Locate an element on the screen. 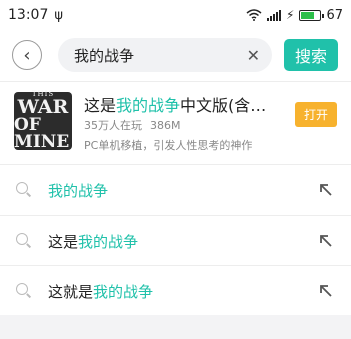  open-button: 打开 is located at coordinates (316, 114).